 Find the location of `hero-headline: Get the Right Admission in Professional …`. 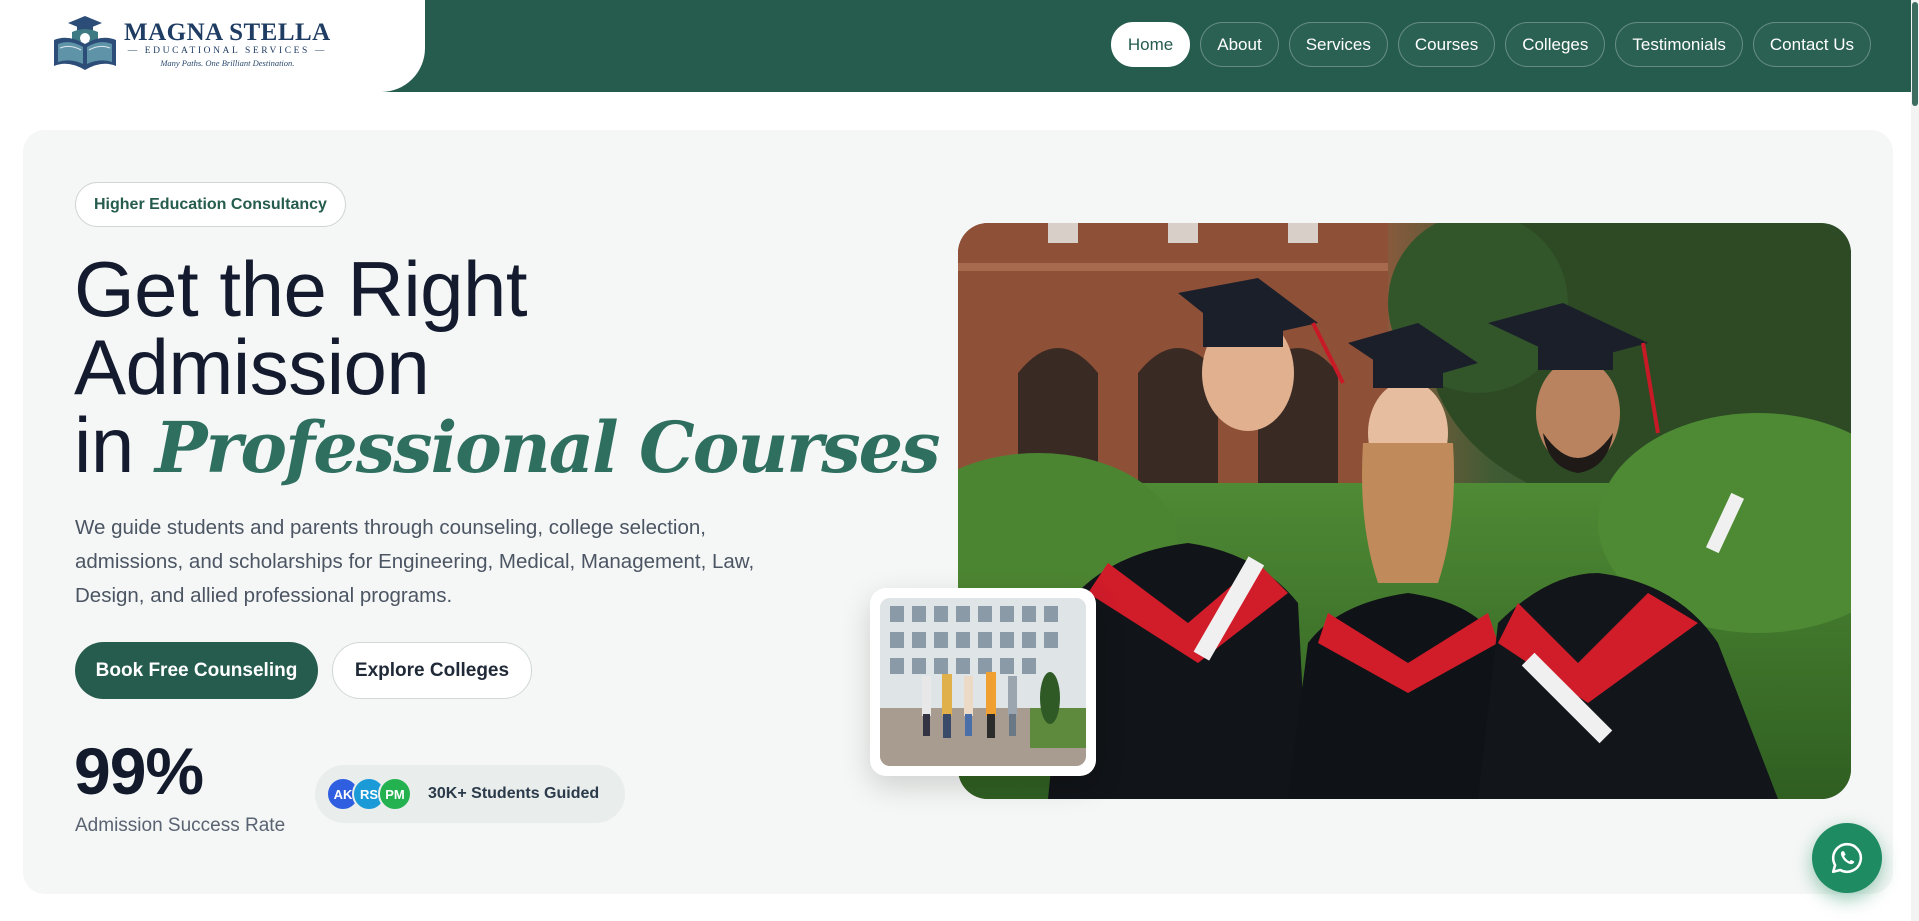

hero-headline: Get the Right Admission in Professional … is located at coordinates (507, 366).